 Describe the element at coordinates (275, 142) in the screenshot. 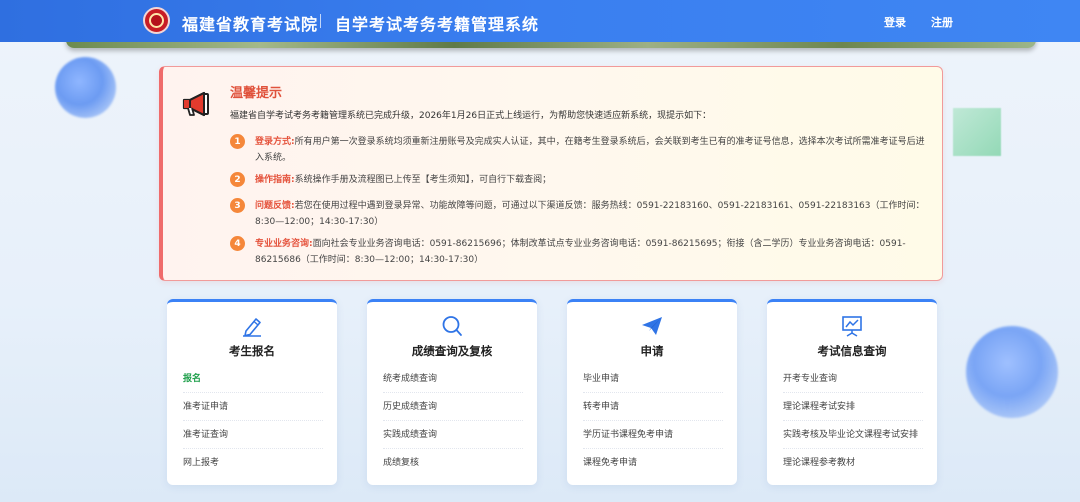

I see `notice-item-label: 登录方式:` at that location.